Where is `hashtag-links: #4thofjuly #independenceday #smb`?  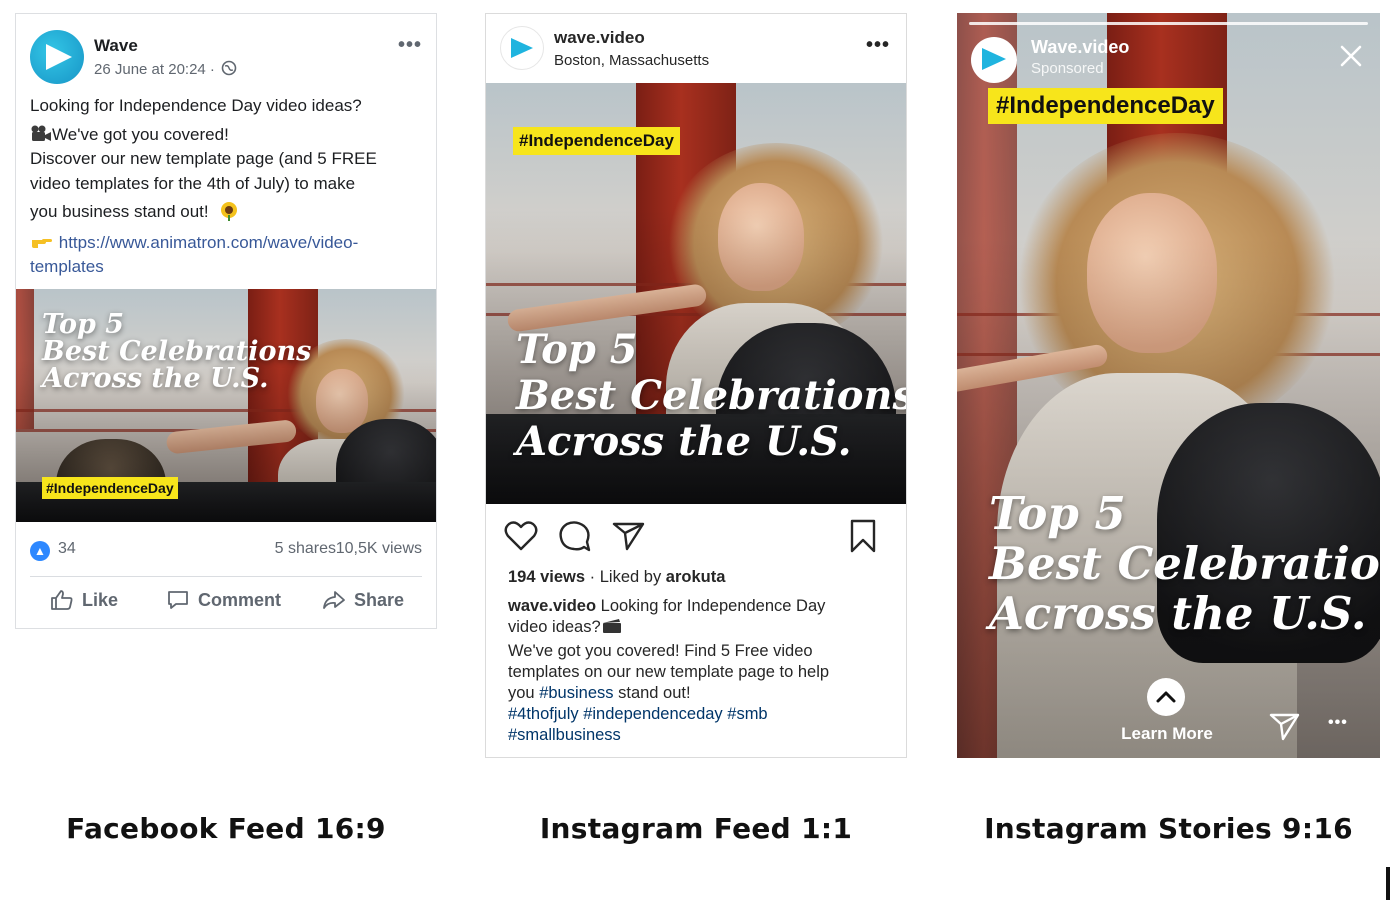
hashtag-links: #4thofjuly #independenceday #smb is located at coordinates (698, 714).